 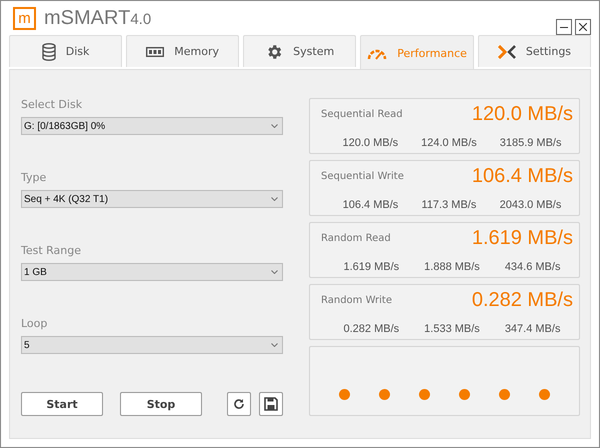 What do you see at coordinates (152, 199) in the screenshot?
I see `dropdown: Seq + 4K (Q32 T1)` at bounding box center [152, 199].